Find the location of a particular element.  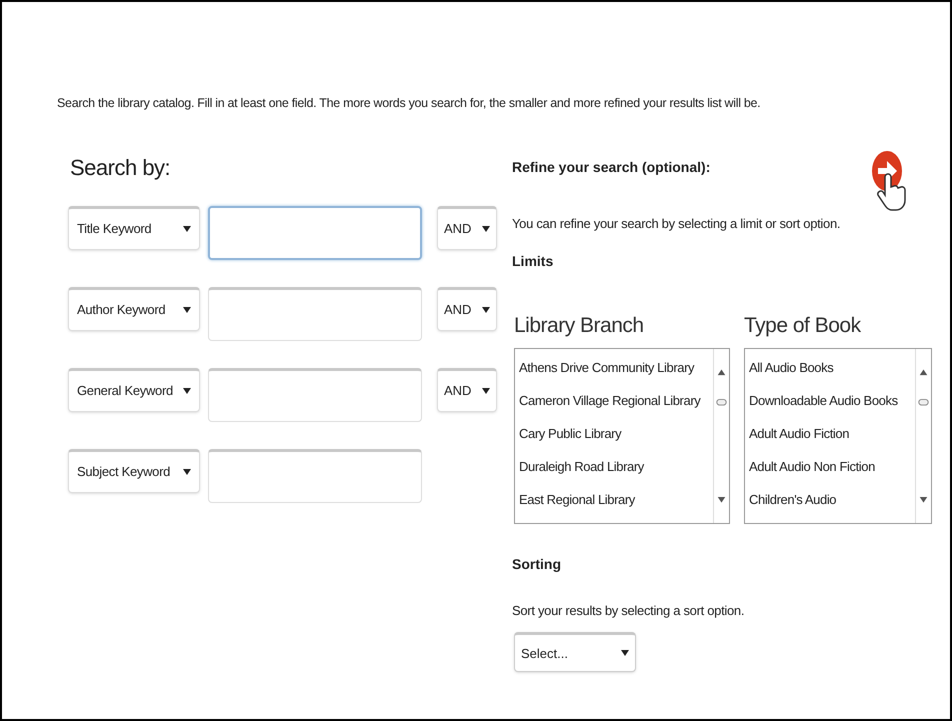

list-option: Downloadable Audio Books is located at coordinates (832, 400).